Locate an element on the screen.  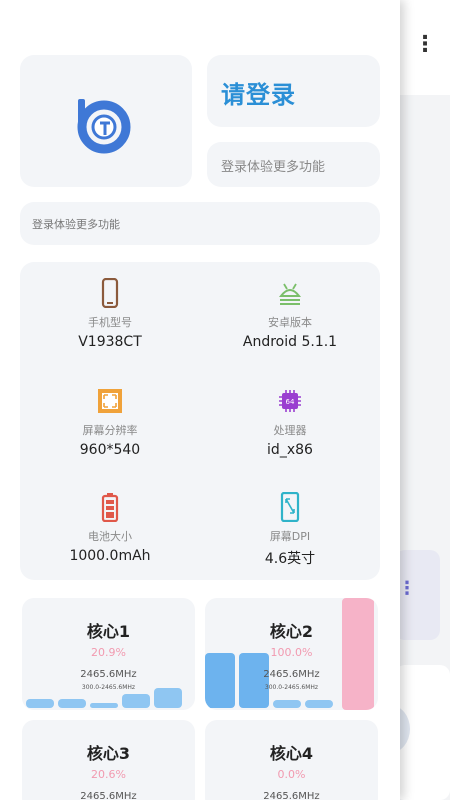
info-item-resolution: 屏幕分辨率 960*540 is located at coordinates (110, 422).